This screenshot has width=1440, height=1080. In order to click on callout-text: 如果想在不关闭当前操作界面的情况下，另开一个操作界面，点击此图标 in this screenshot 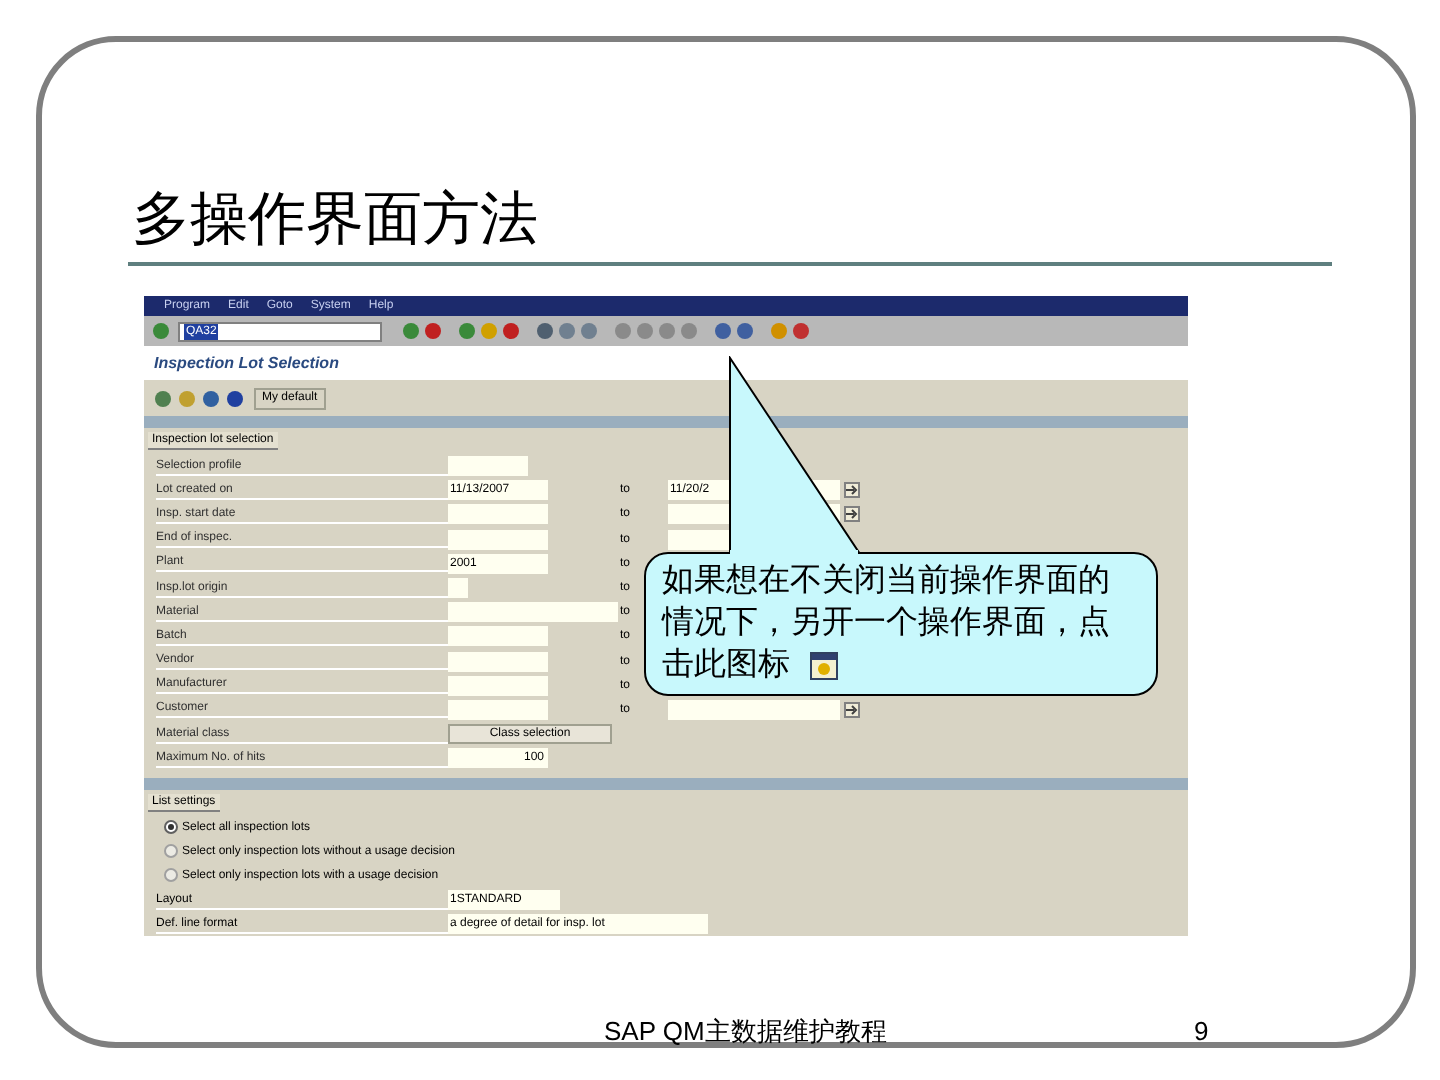, I will do `click(887, 623)`.